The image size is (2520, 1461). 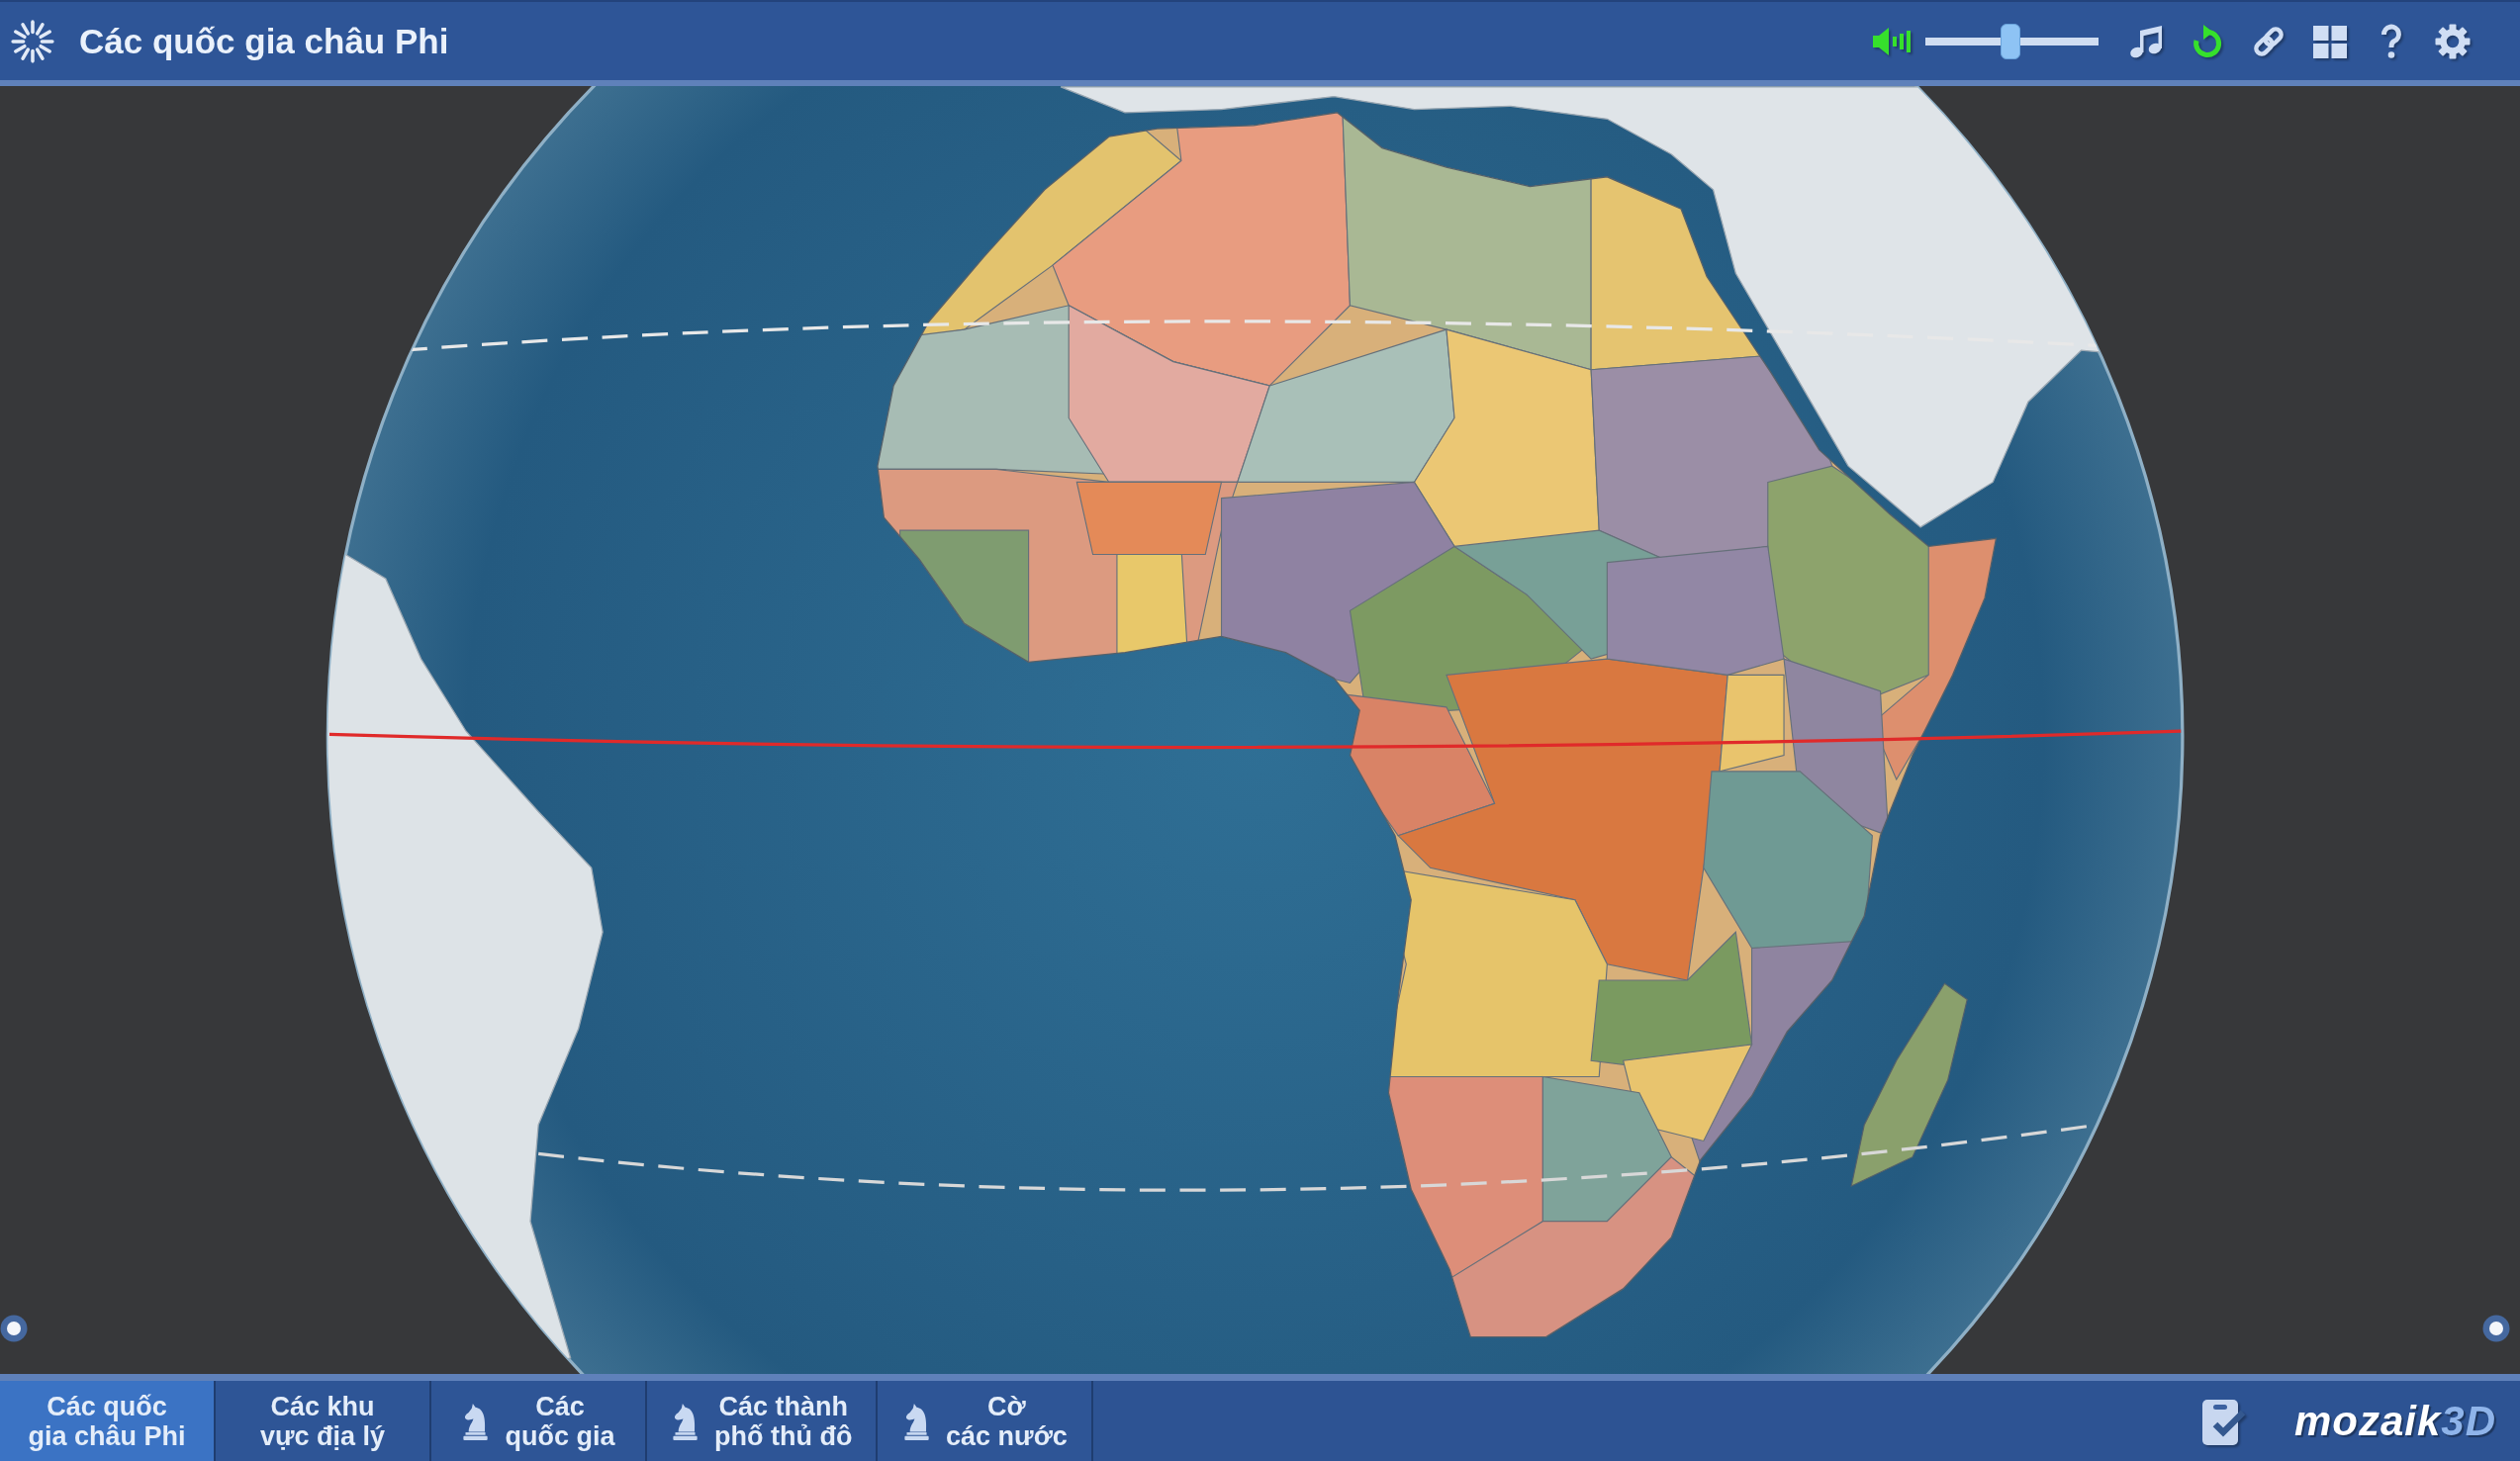 What do you see at coordinates (264, 41) in the screenshot?
I see `app-title: Các quốc gia châu Phi` at bounding box center [264, 41].